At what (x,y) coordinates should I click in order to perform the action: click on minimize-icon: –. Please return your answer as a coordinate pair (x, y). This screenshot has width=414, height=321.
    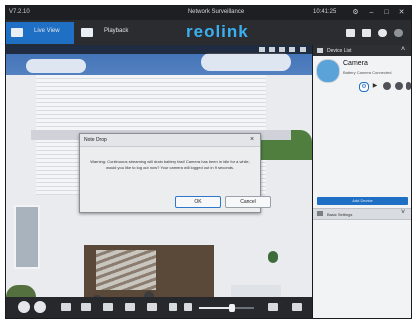
    Looking at the image, I should click on (371, 12).